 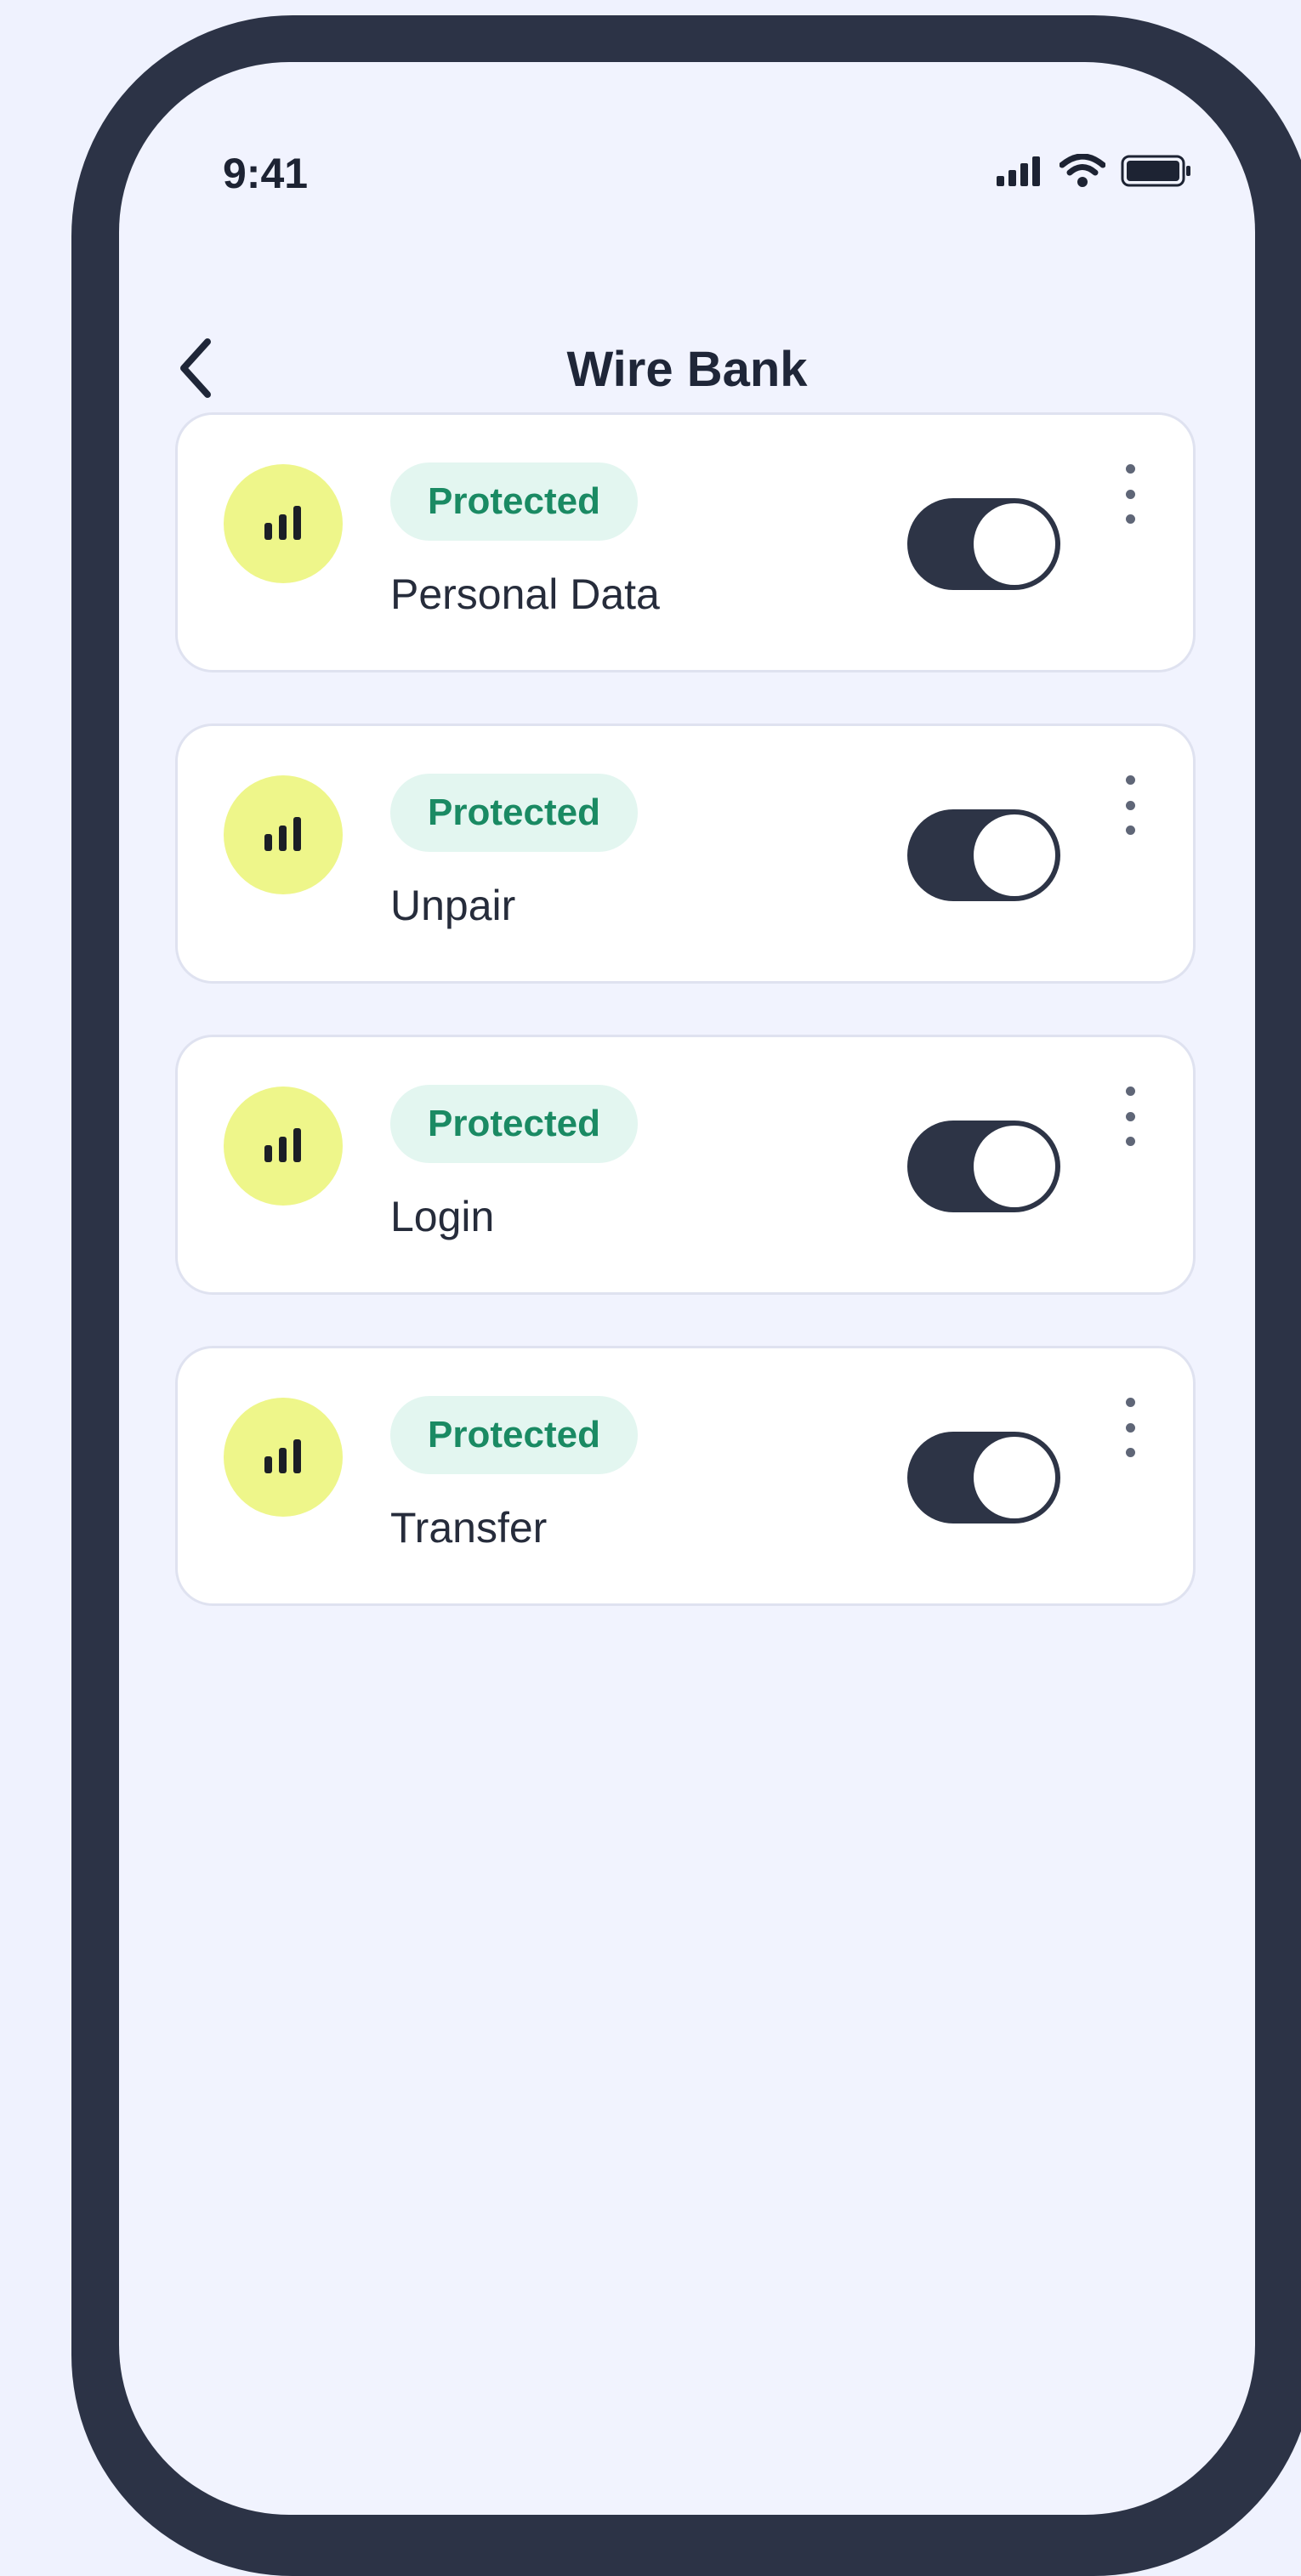 I want to click on item-label: Personal Data, so click(x=525, y=594).